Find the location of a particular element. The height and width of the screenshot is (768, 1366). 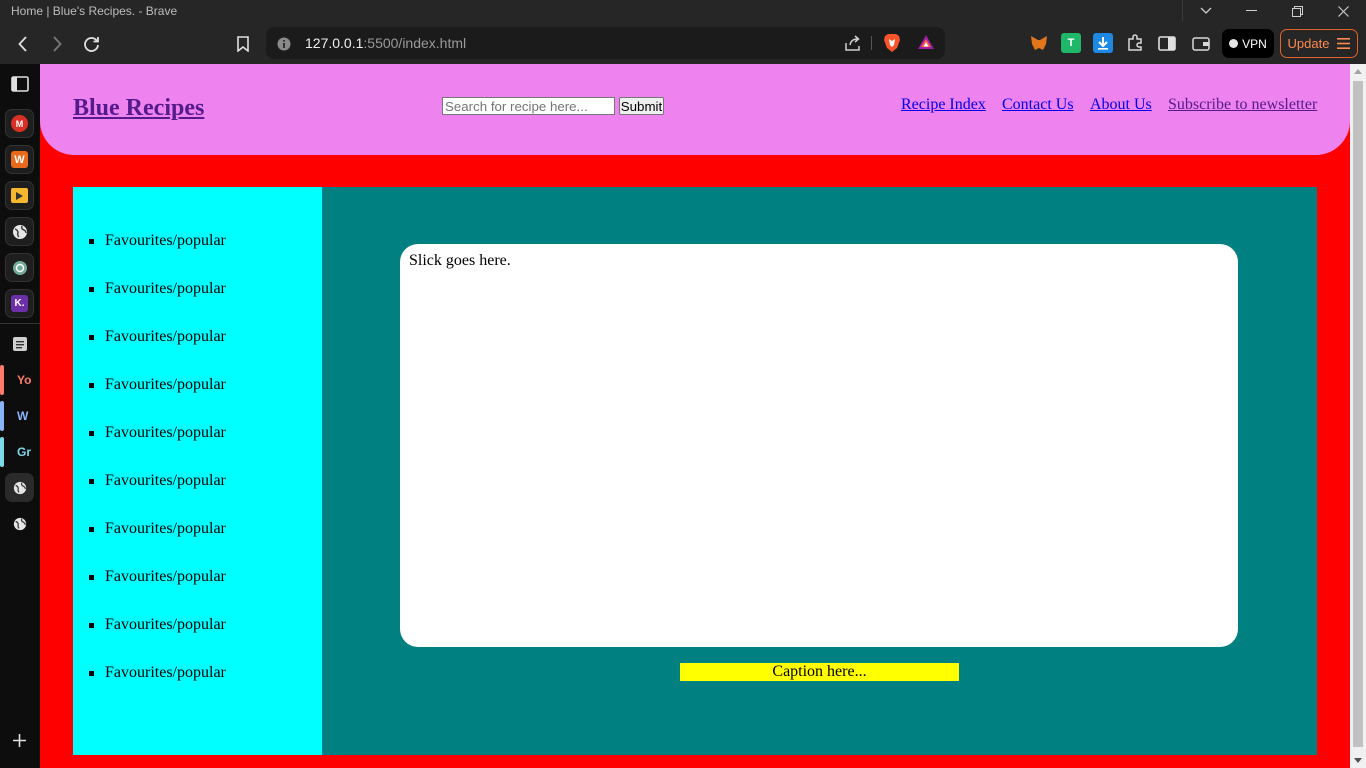

office-app-icon: W is located at coordinates (19, 159).